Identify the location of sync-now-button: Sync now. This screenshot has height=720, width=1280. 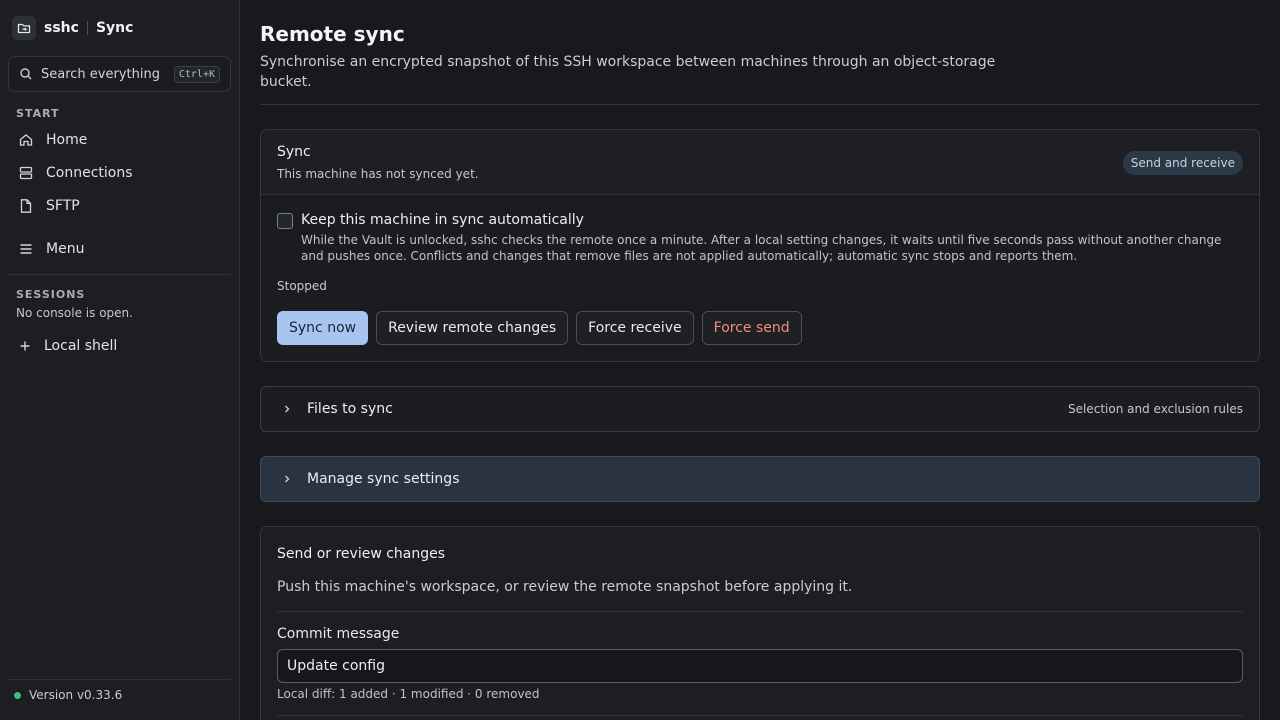
(323, 328).